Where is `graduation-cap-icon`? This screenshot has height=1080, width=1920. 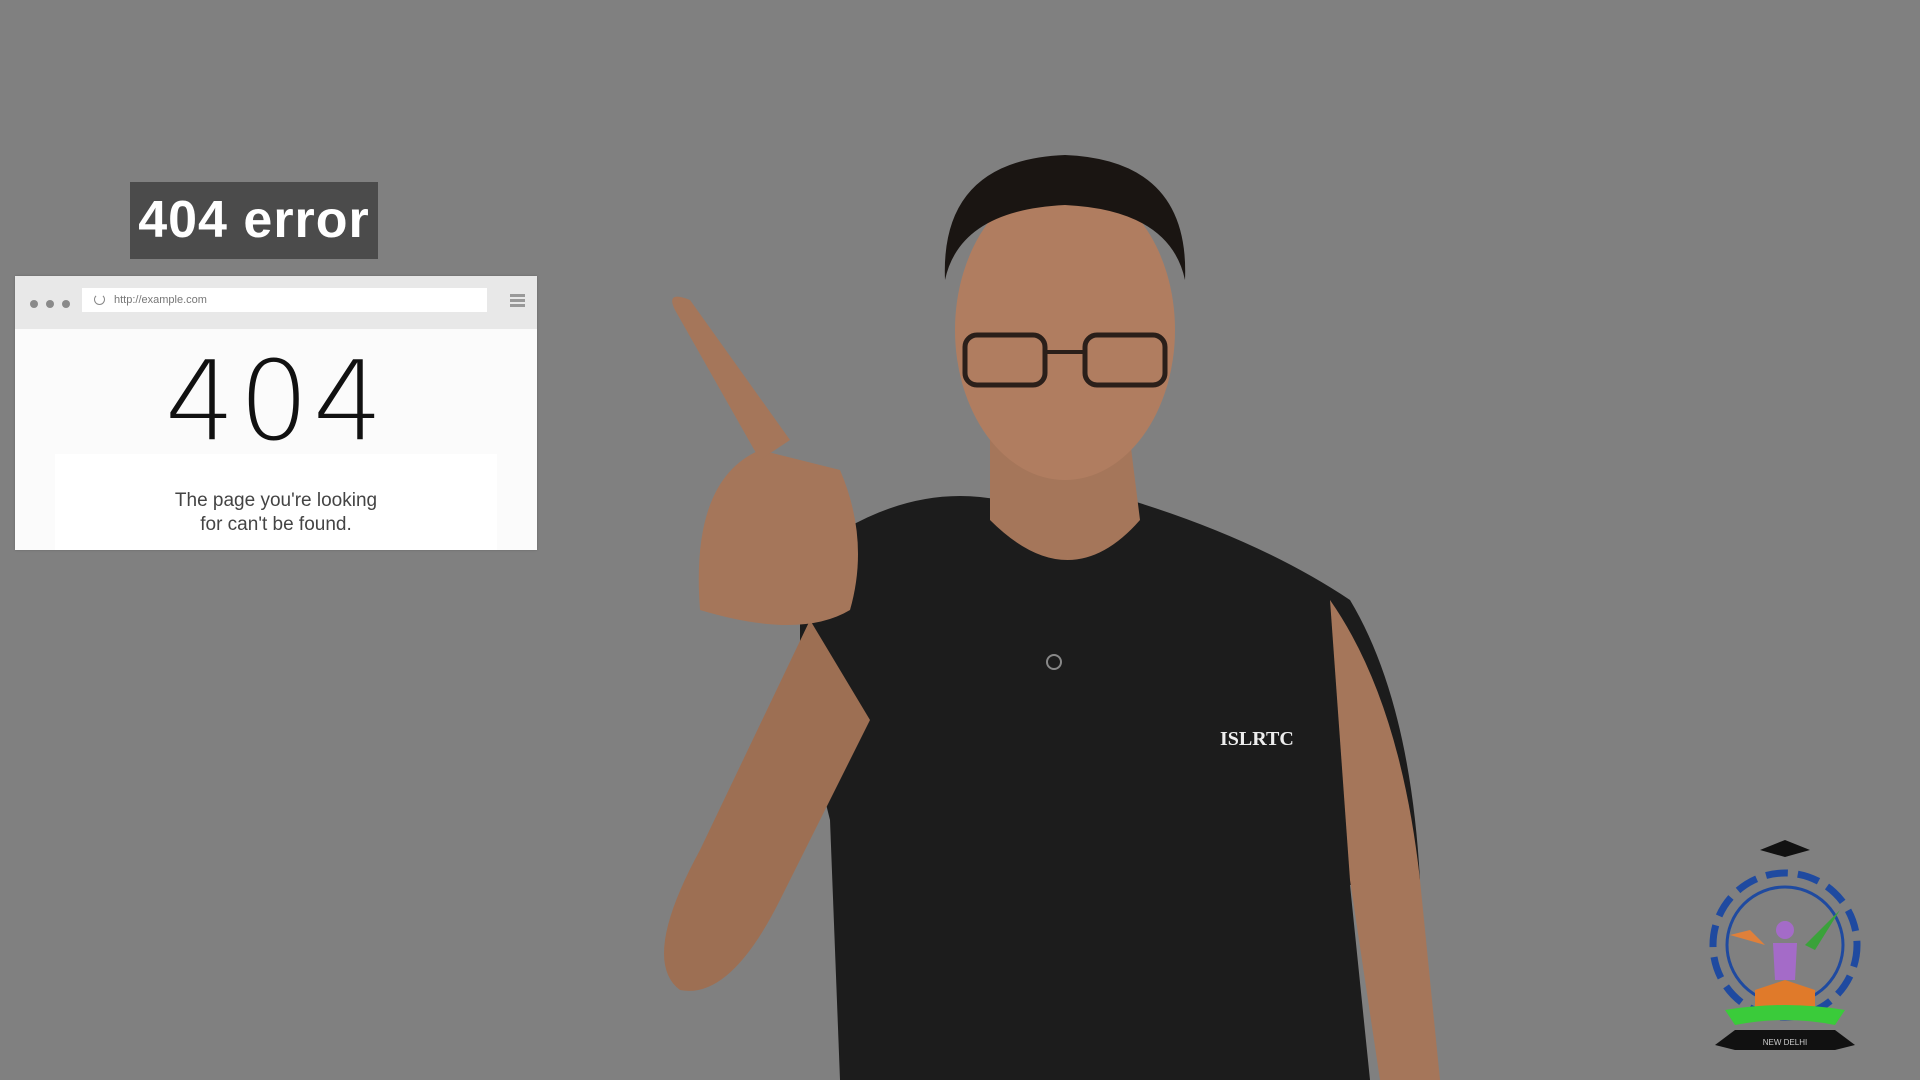
graduation-cap-icon is located at coordinates (1785, 848).